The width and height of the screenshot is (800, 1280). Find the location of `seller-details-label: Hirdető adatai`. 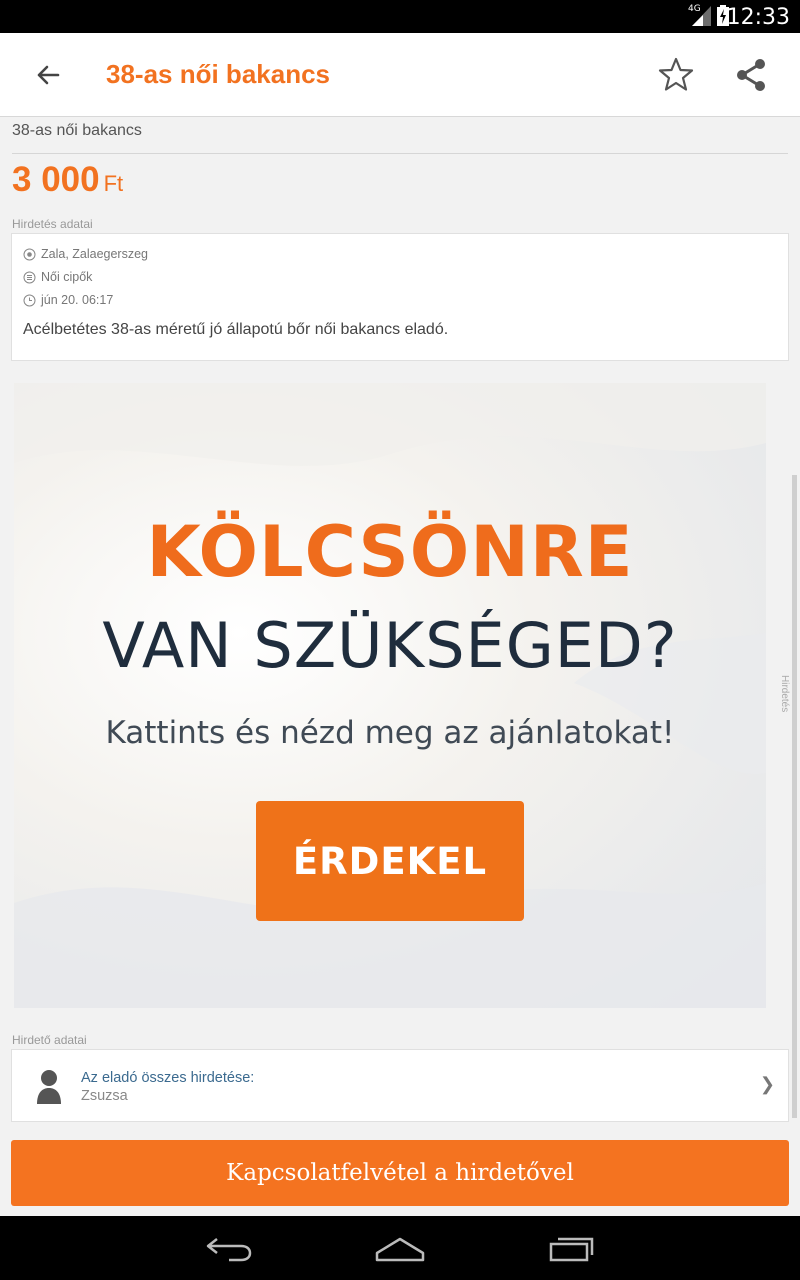

seller-details-label: Hirdető adatai is located at coordinates (49, 1040).